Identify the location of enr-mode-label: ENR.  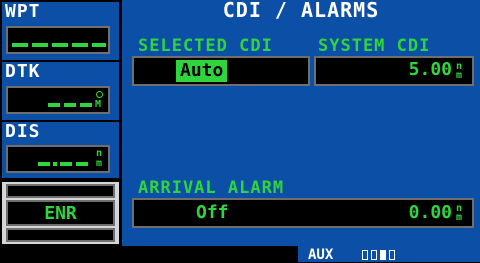
(60, 213).